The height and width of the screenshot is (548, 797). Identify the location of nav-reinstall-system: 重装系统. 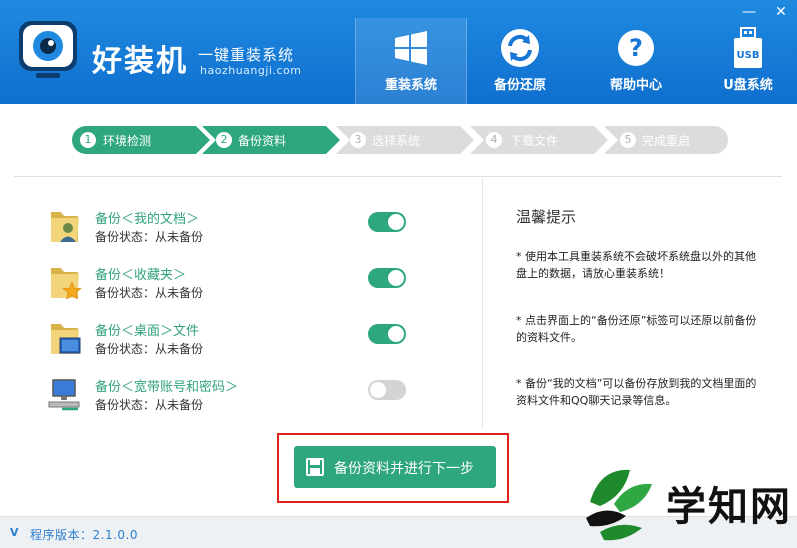
(411, 61).